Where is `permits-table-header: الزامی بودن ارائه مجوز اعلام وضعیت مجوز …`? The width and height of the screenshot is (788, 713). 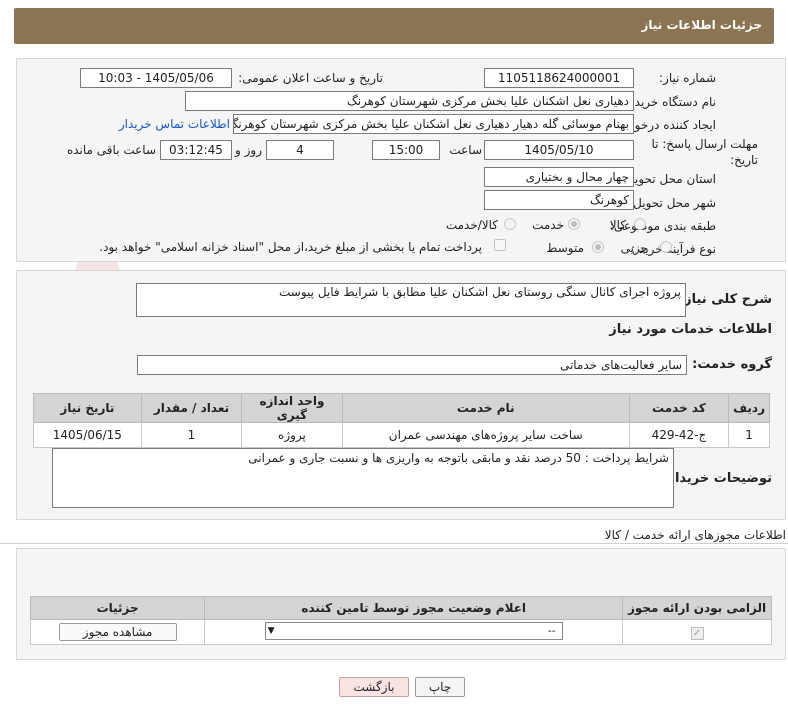
permits-table-header: الزامی بودن ارائه مجوز اعلام وضعیت مجوز … is located at coordinates (400, 608).